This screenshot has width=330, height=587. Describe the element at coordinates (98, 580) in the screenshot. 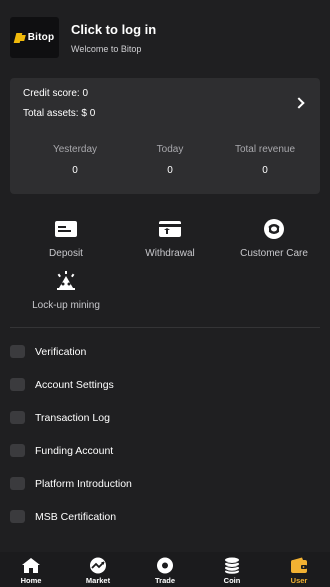

I see `tab-label: Market` at that location.